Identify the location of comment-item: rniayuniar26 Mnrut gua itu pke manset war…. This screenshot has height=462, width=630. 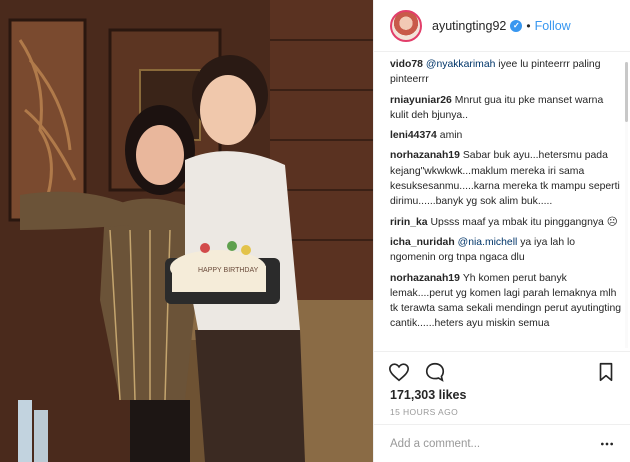
(506, 108).